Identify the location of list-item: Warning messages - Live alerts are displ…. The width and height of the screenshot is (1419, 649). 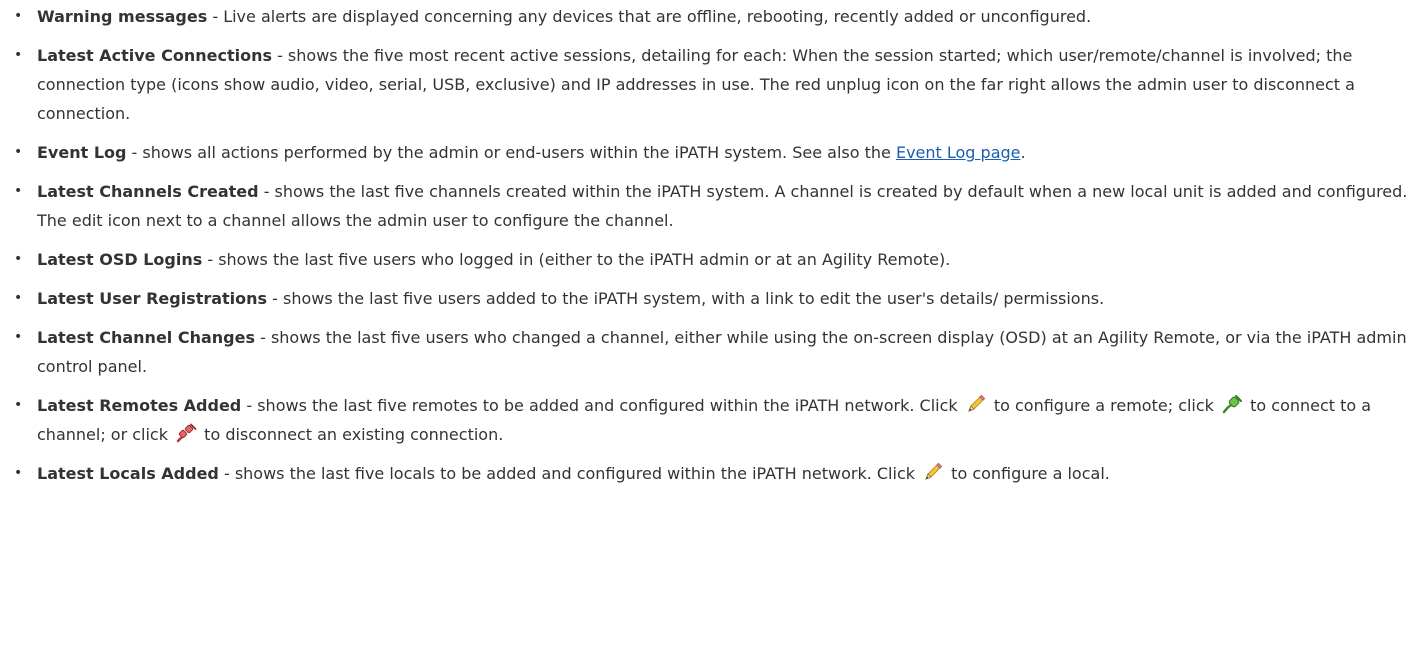
(716, 16).